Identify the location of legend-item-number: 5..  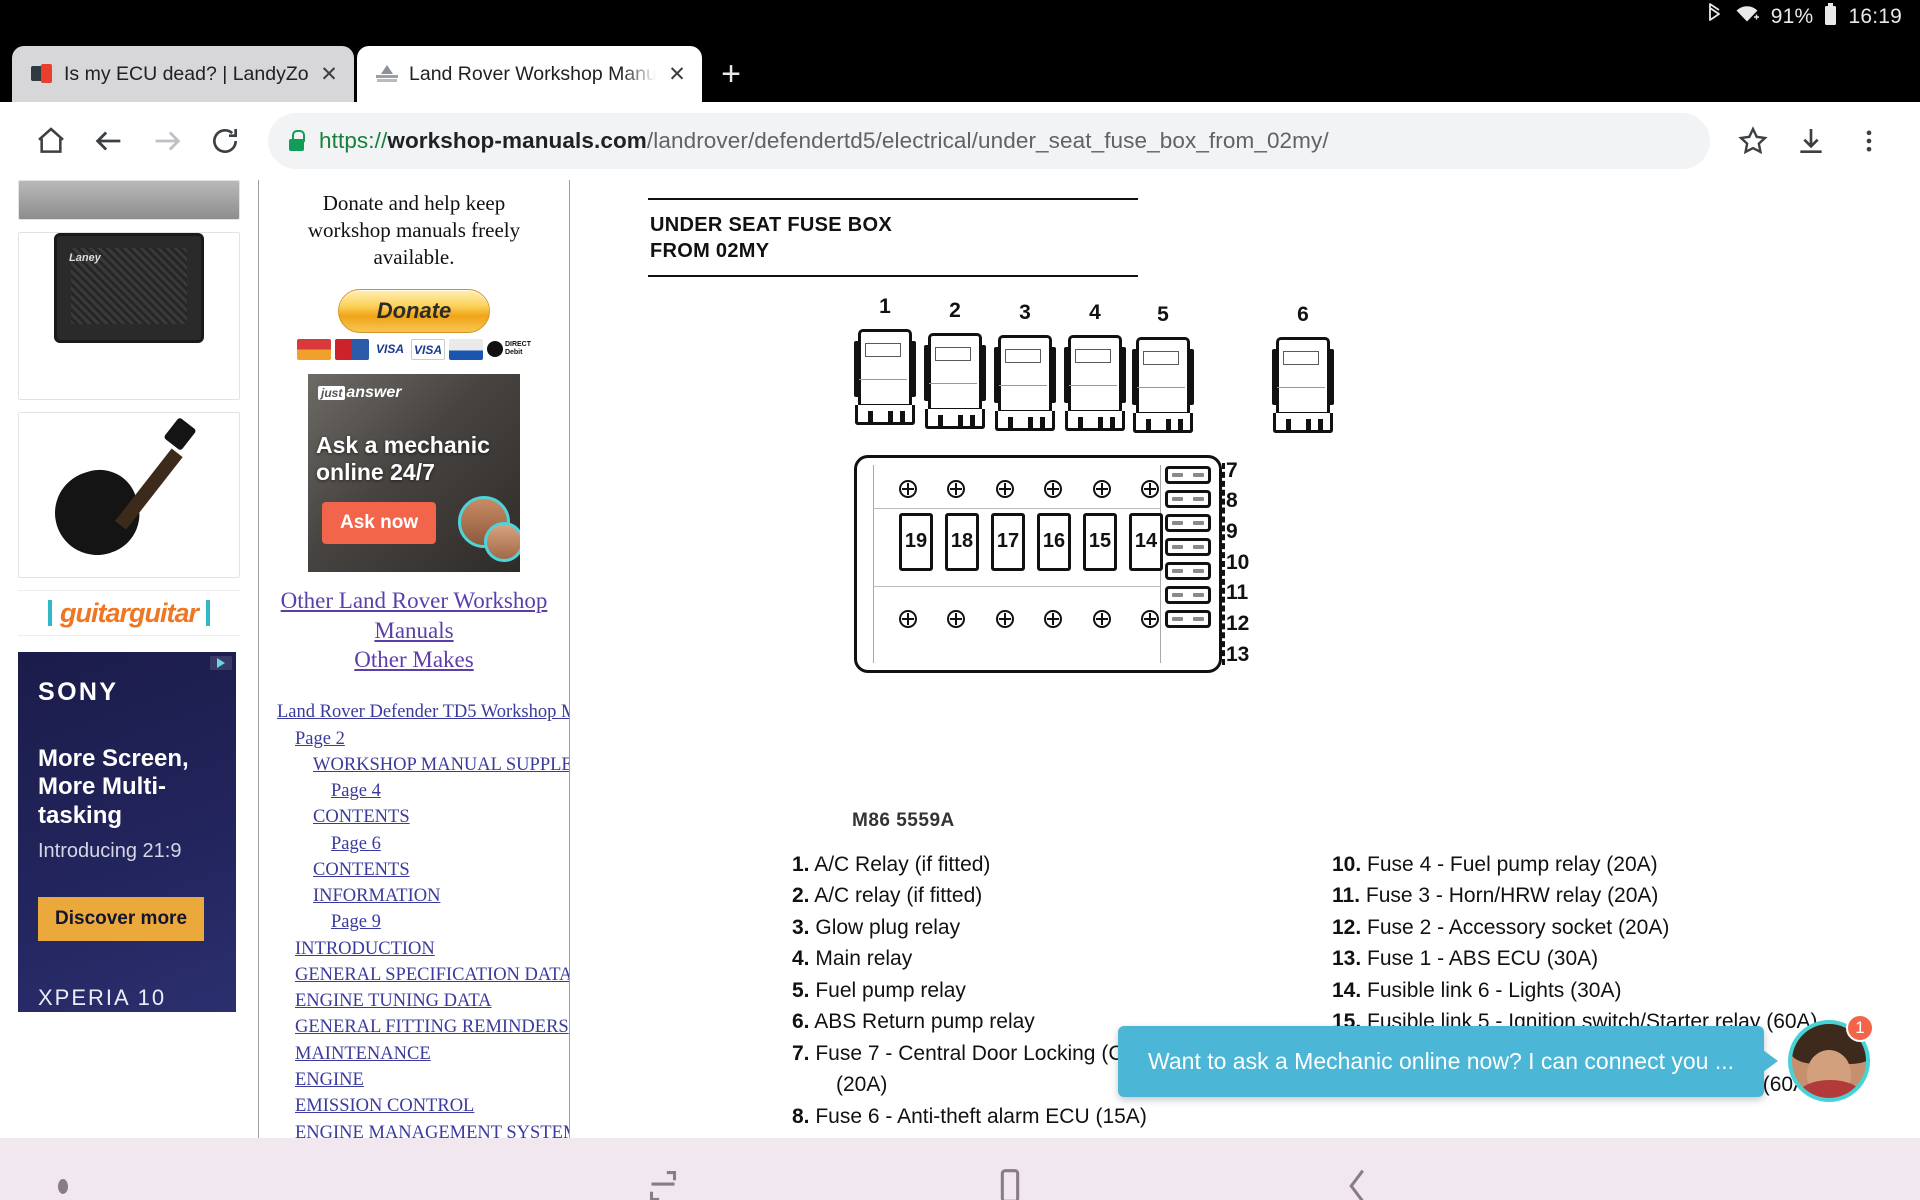
(801, 990).